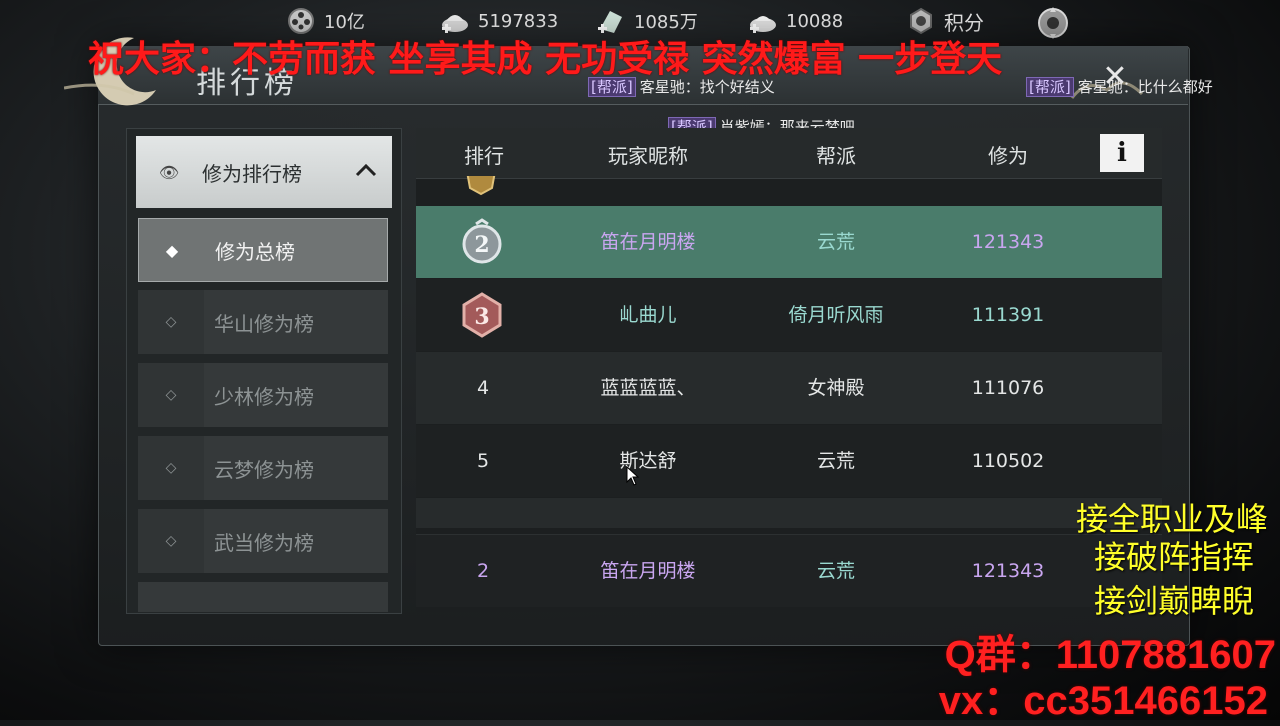 The image size is (1280, 726). What do you see at coordinates (815, 21) in the screenshot?
I see `currency-value: 10088` at bounding box center [815, 21].